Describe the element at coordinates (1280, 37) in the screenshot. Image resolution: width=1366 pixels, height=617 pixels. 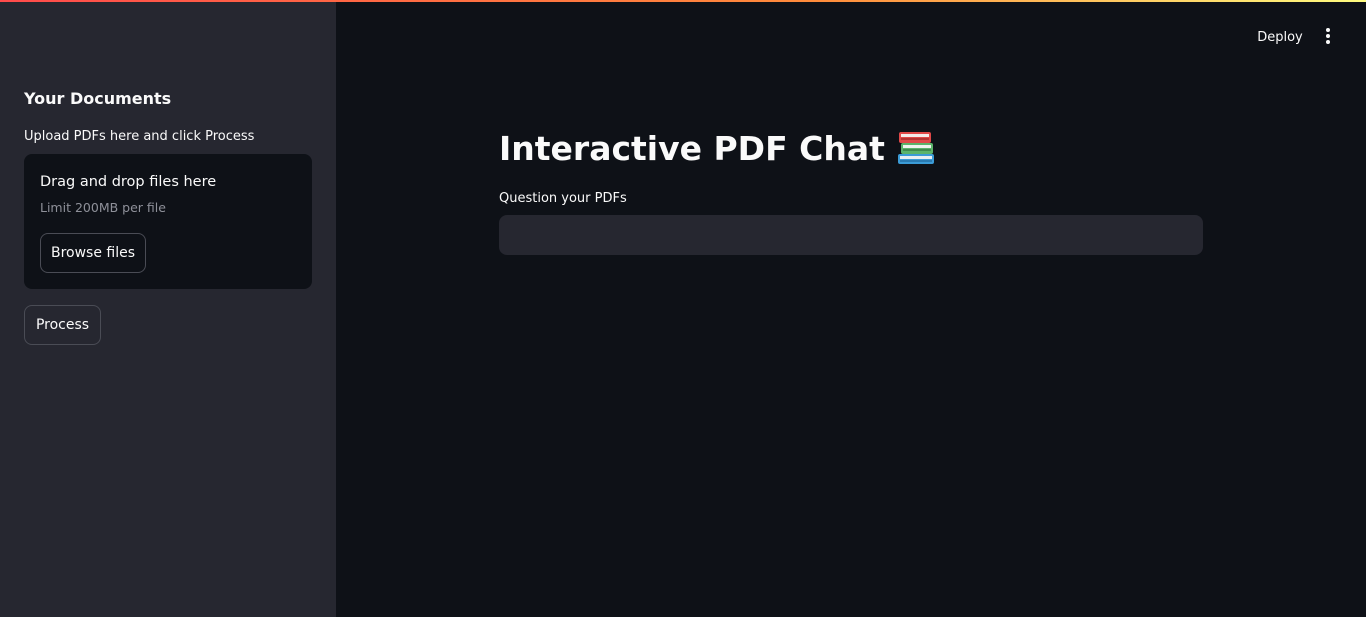
I see `deploy-button: Deploy` at that location.